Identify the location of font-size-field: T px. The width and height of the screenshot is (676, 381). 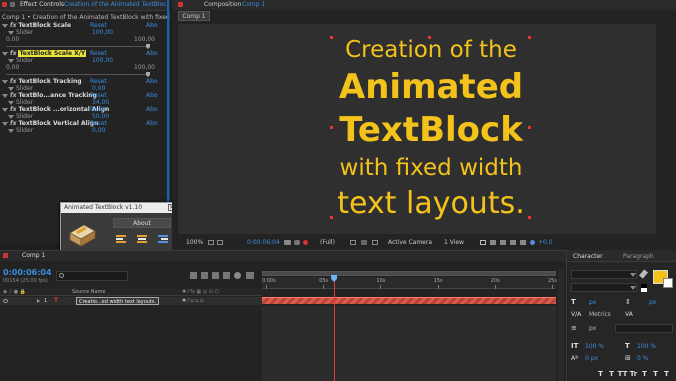
(594, 302).